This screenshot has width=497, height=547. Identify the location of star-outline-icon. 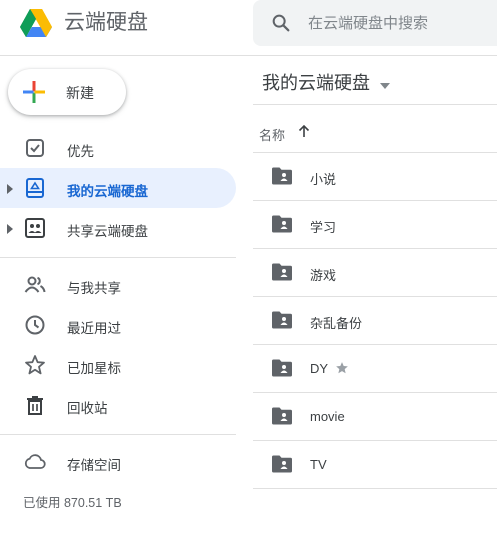
(35, 365).